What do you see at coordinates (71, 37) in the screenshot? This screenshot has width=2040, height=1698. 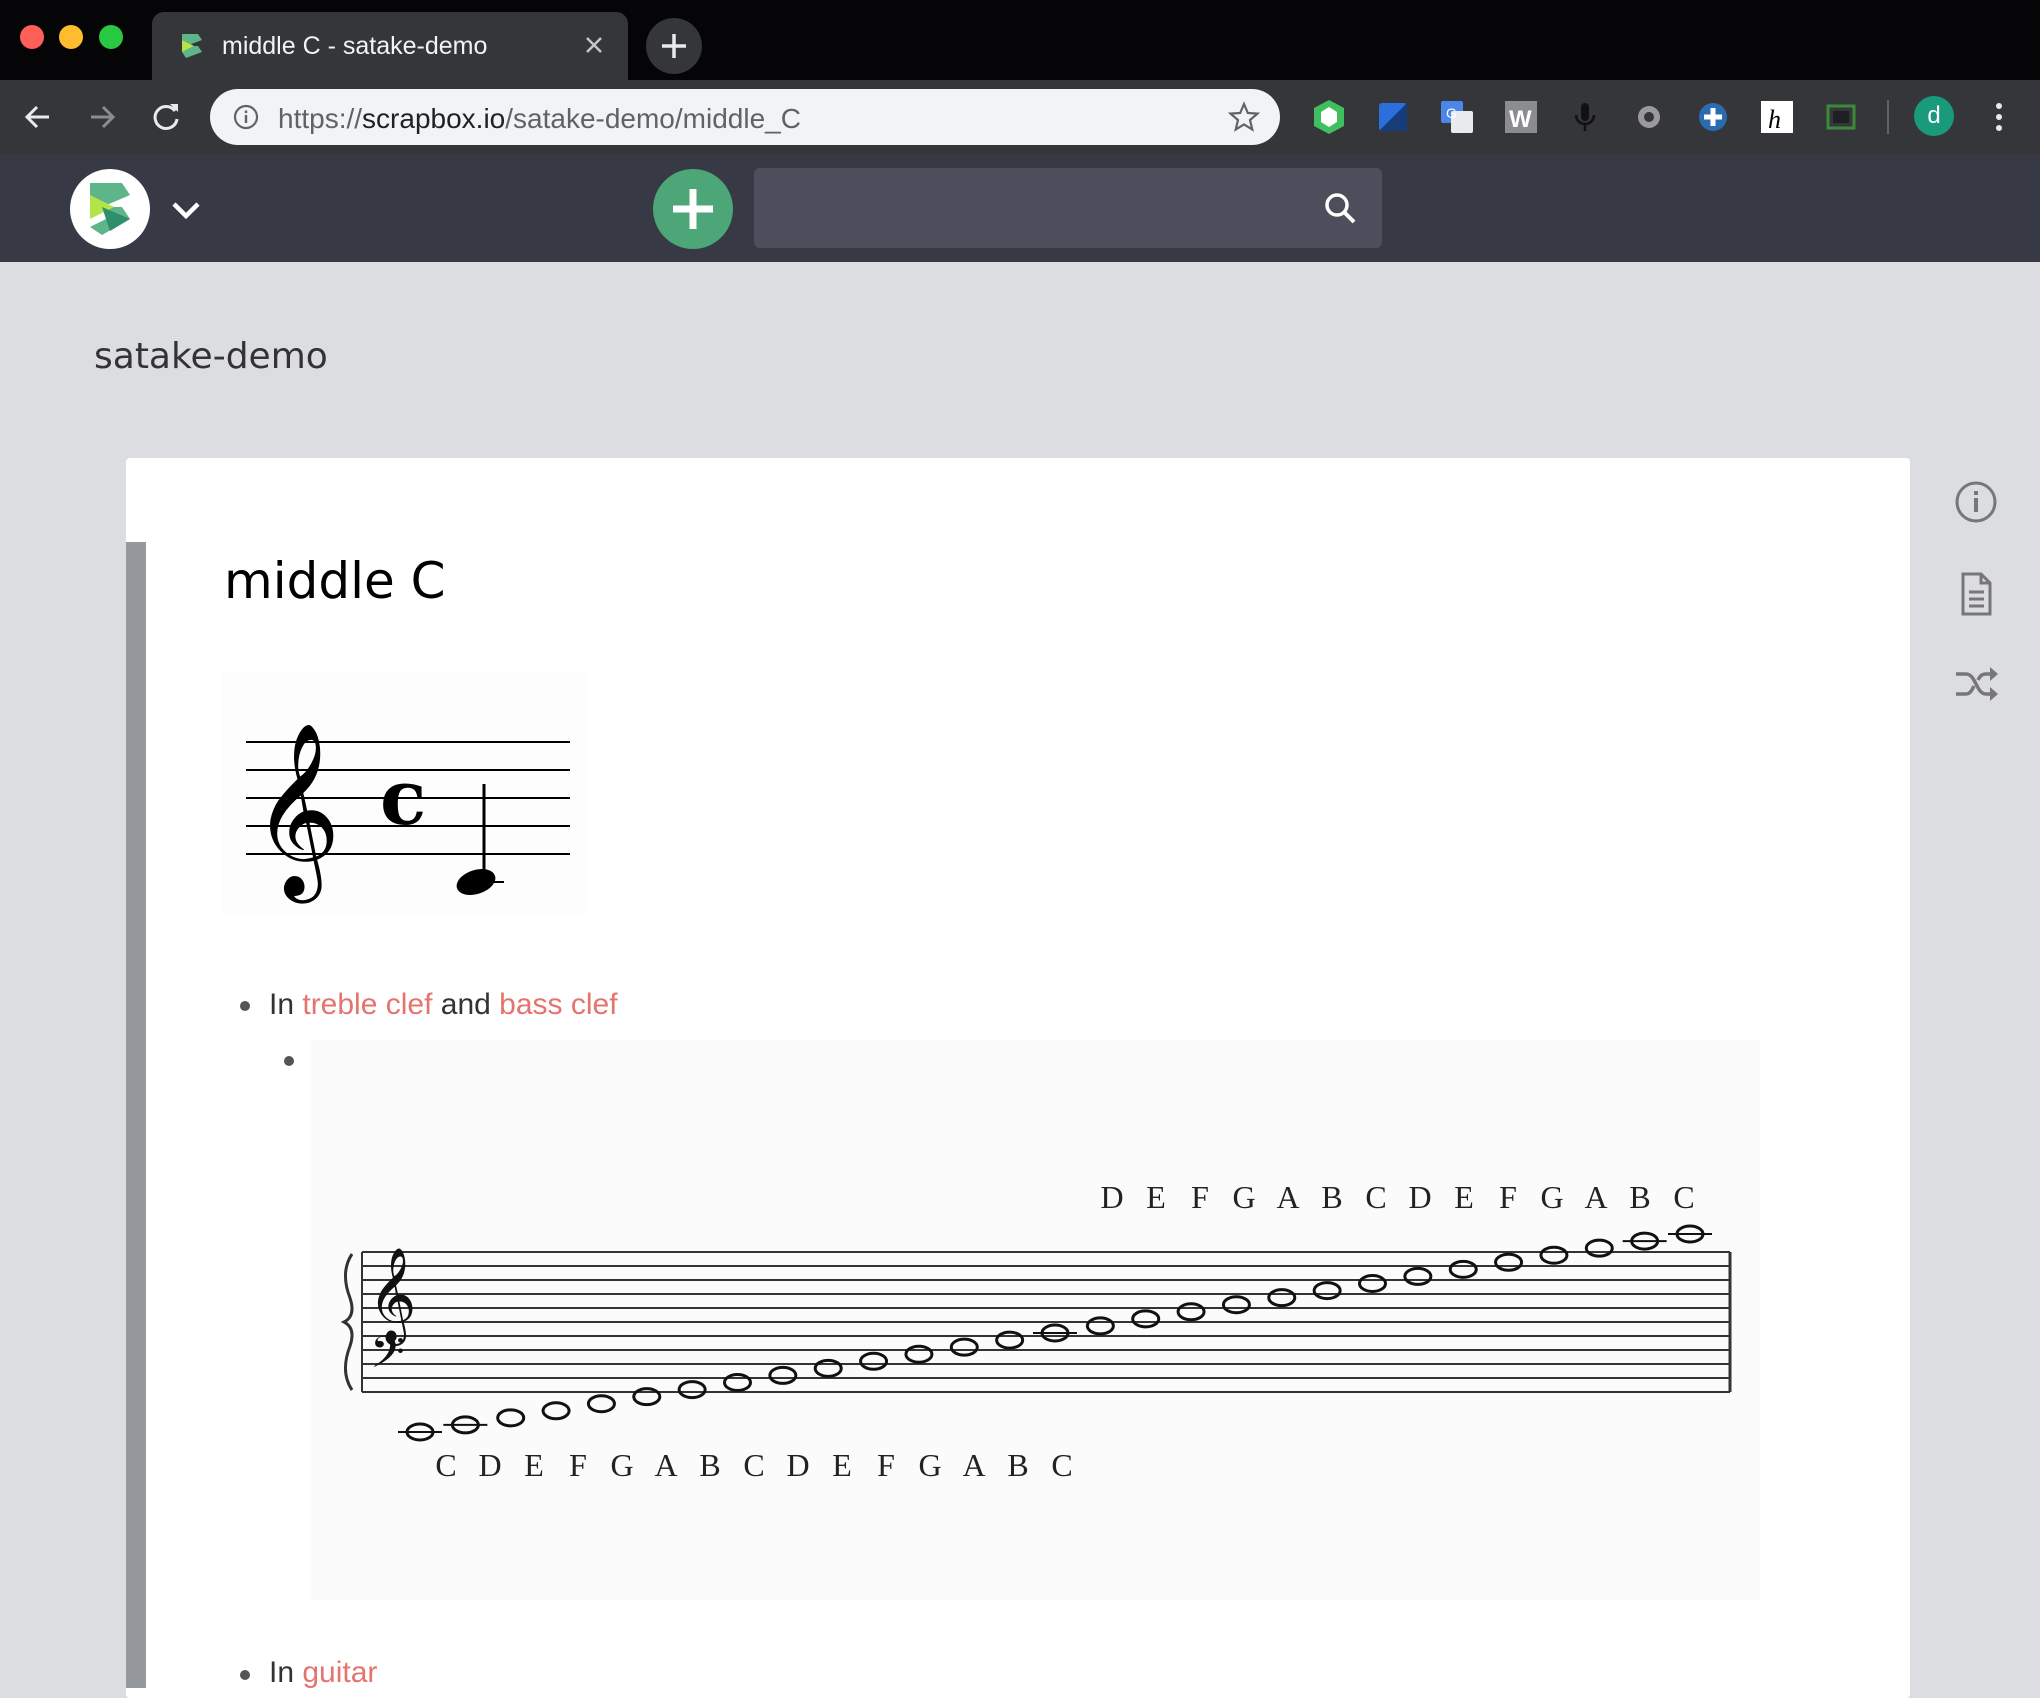 I see `minimize-window-button` at bounding box center [71, 37].